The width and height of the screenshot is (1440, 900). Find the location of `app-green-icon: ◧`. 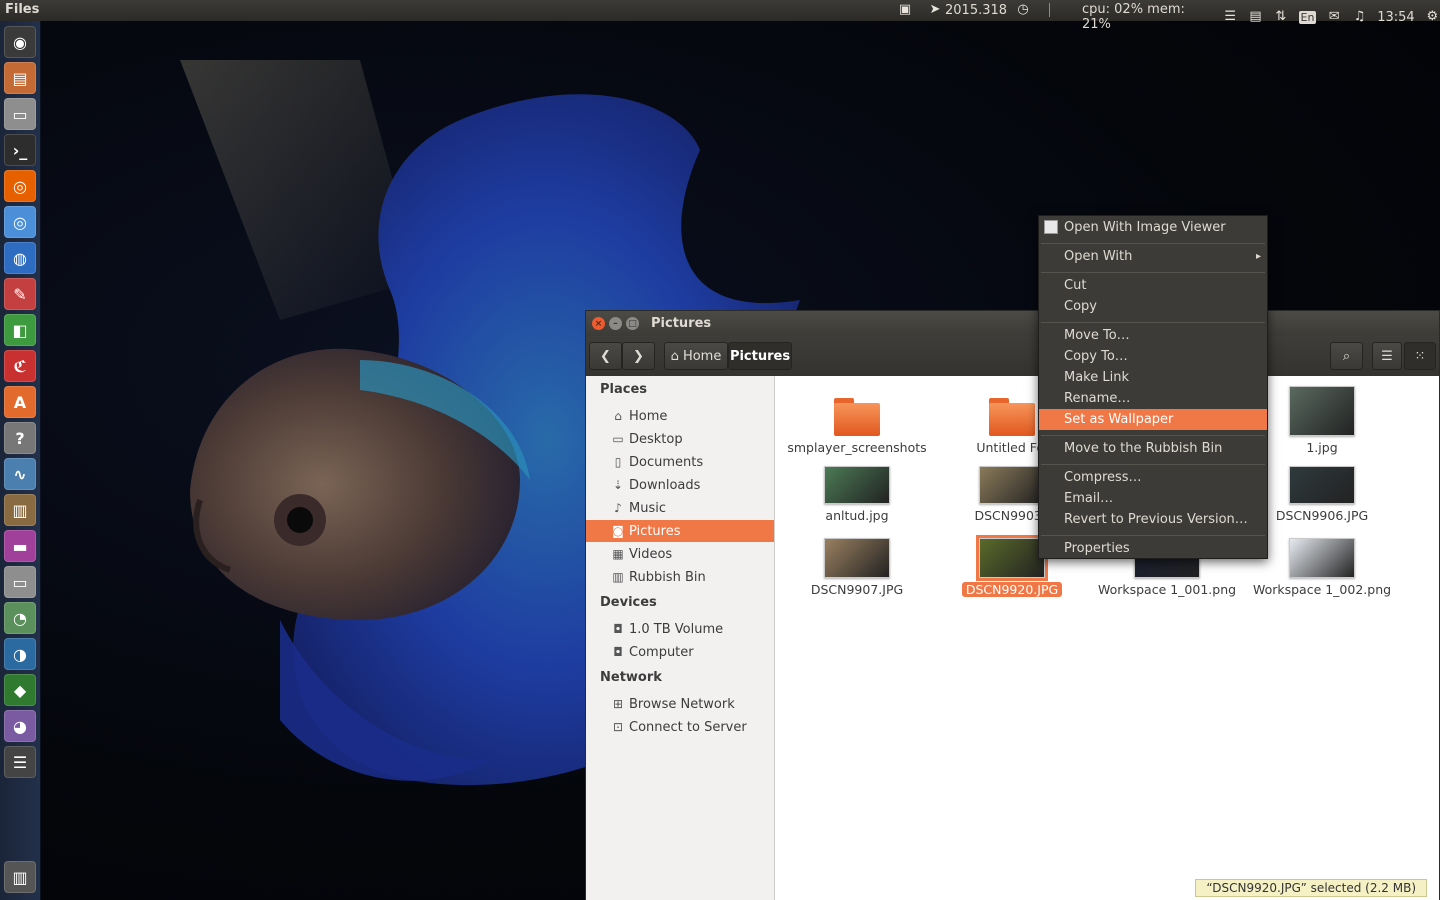

app-green-icon: ◧ is located at coordinates (20, 330).